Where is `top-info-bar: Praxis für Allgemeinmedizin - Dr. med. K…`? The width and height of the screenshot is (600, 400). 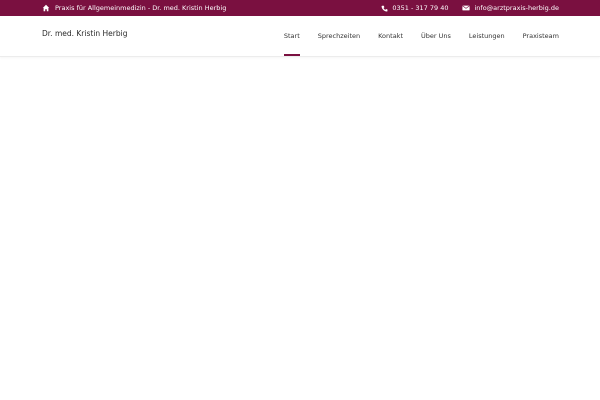
top-info-bar: Praxis für Allgemeinmedizin - Dr. med. K… is located at coordinates (300, 8).